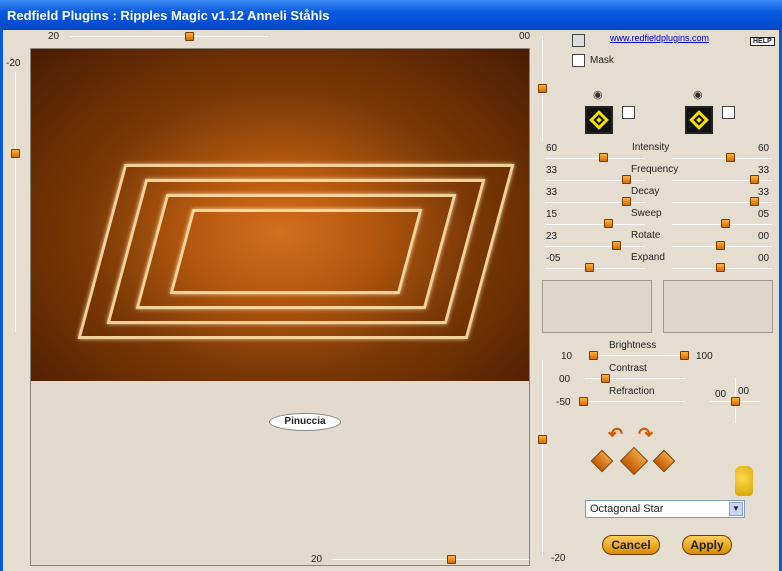 The width and height of the screenshot is (782, 571). I want to click on pattern-right-checkbox, so click(728, 112).